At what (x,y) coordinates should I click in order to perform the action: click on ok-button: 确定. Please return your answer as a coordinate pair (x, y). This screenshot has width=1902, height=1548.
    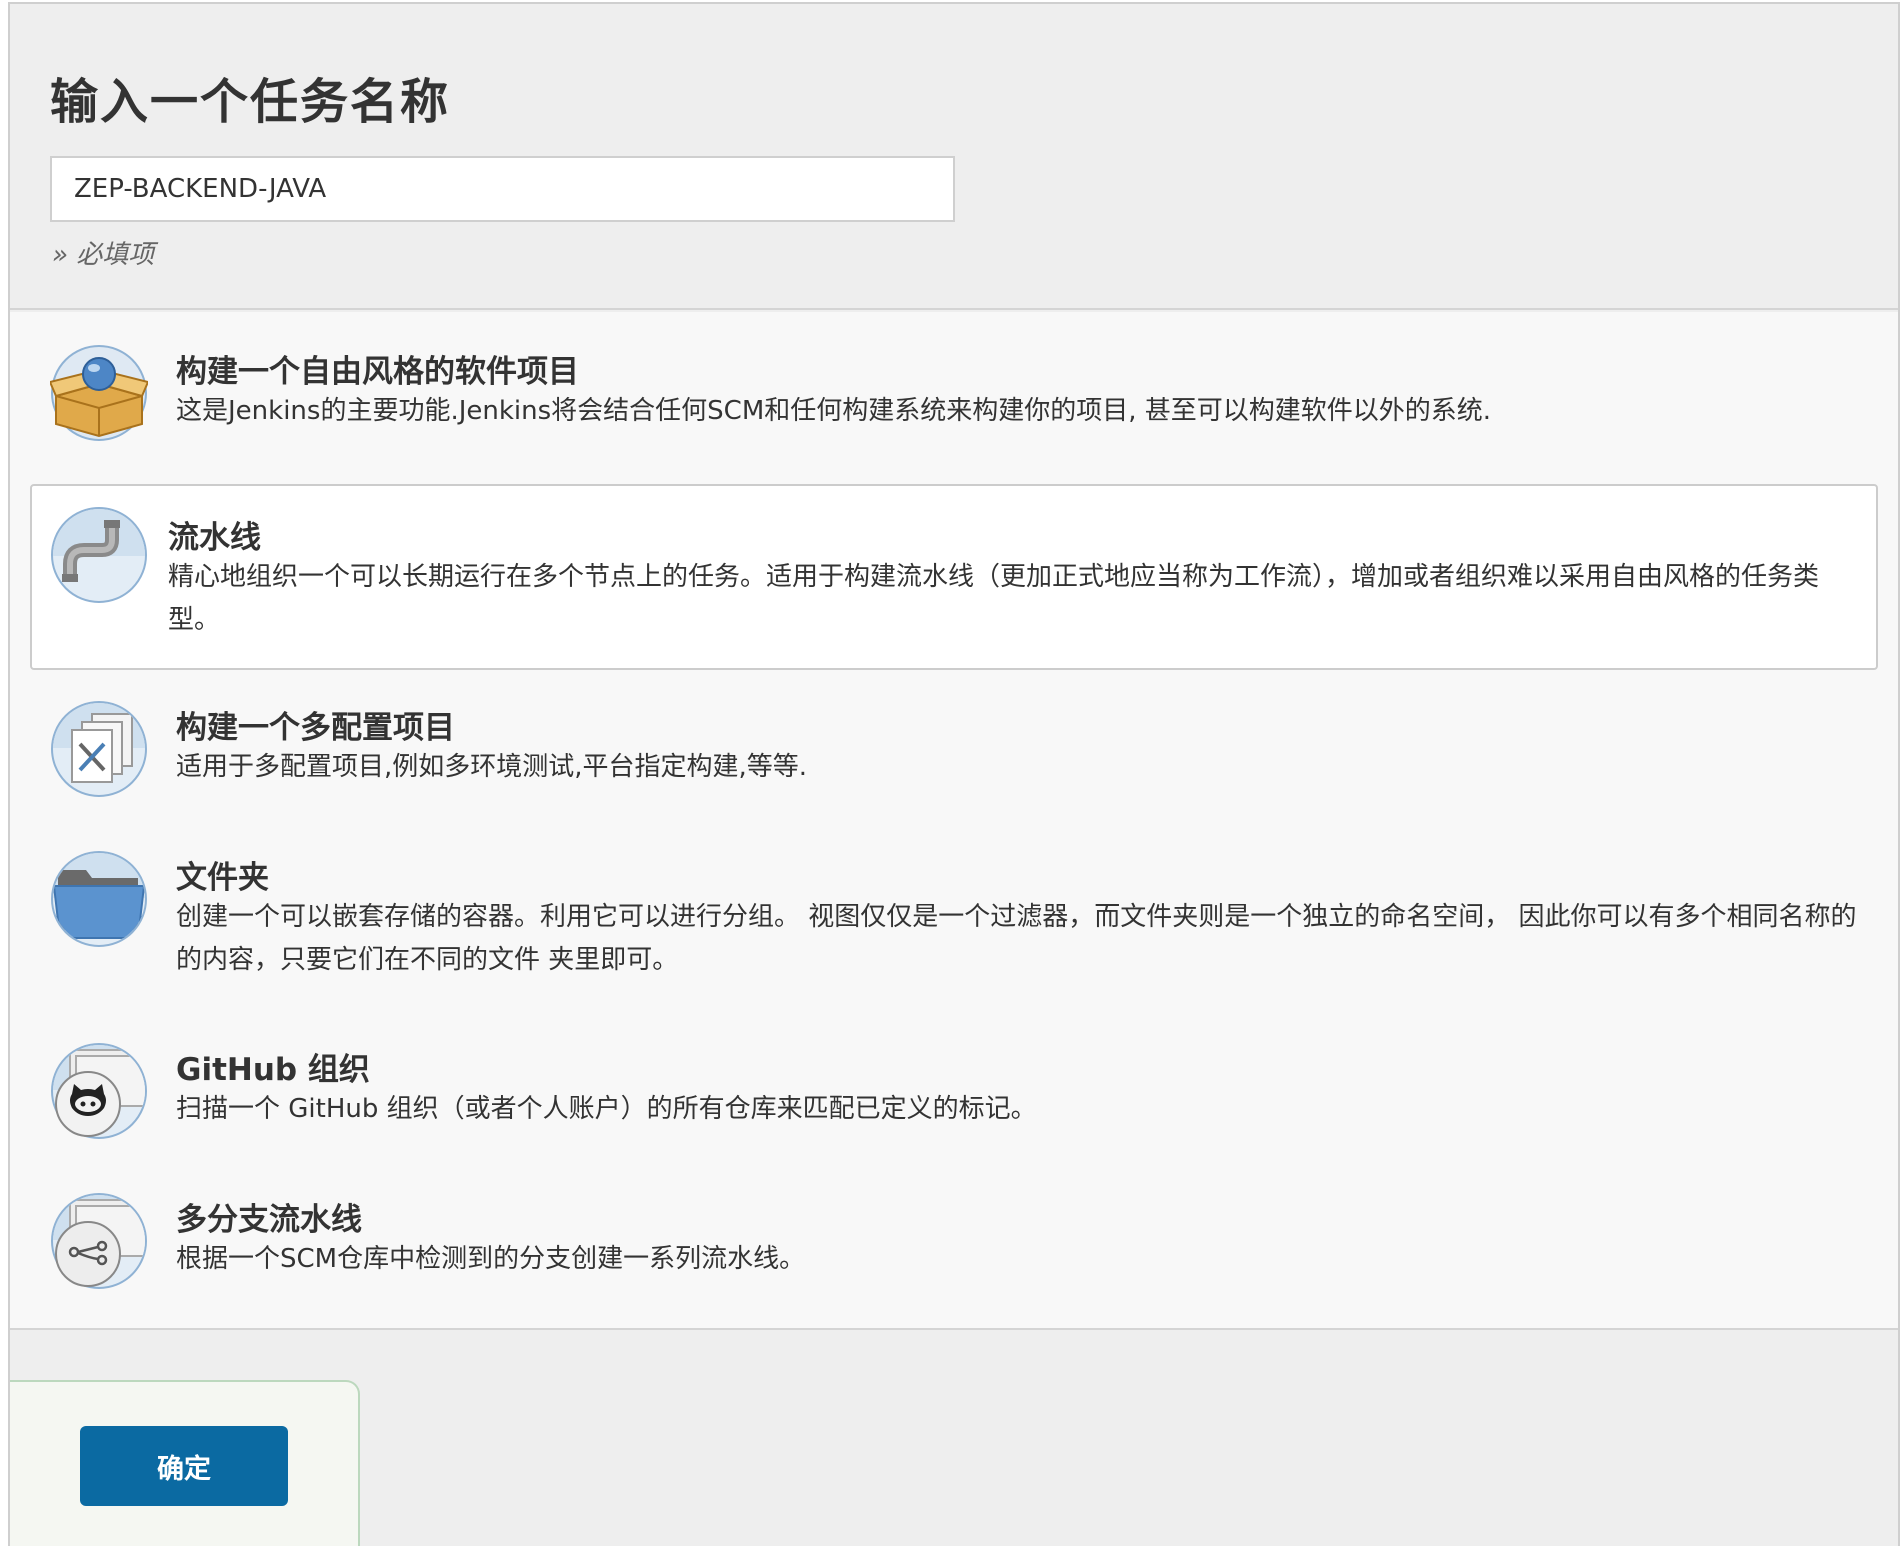
    Looking at the image, I should click on (184, 1466).